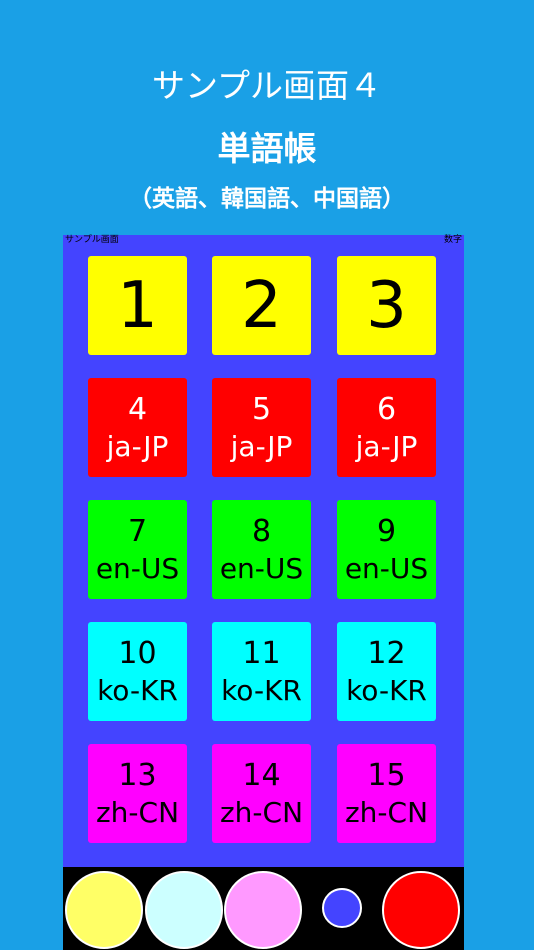 The height and width of the screenshot is (950, 534). I want to click on panel-mode-label: 数字, so click(452, 240).